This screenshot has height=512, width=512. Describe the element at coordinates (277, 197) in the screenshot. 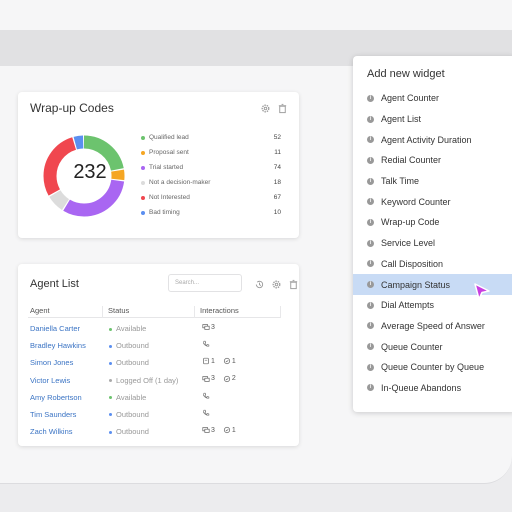

I see `legend-value: 67` at that location.